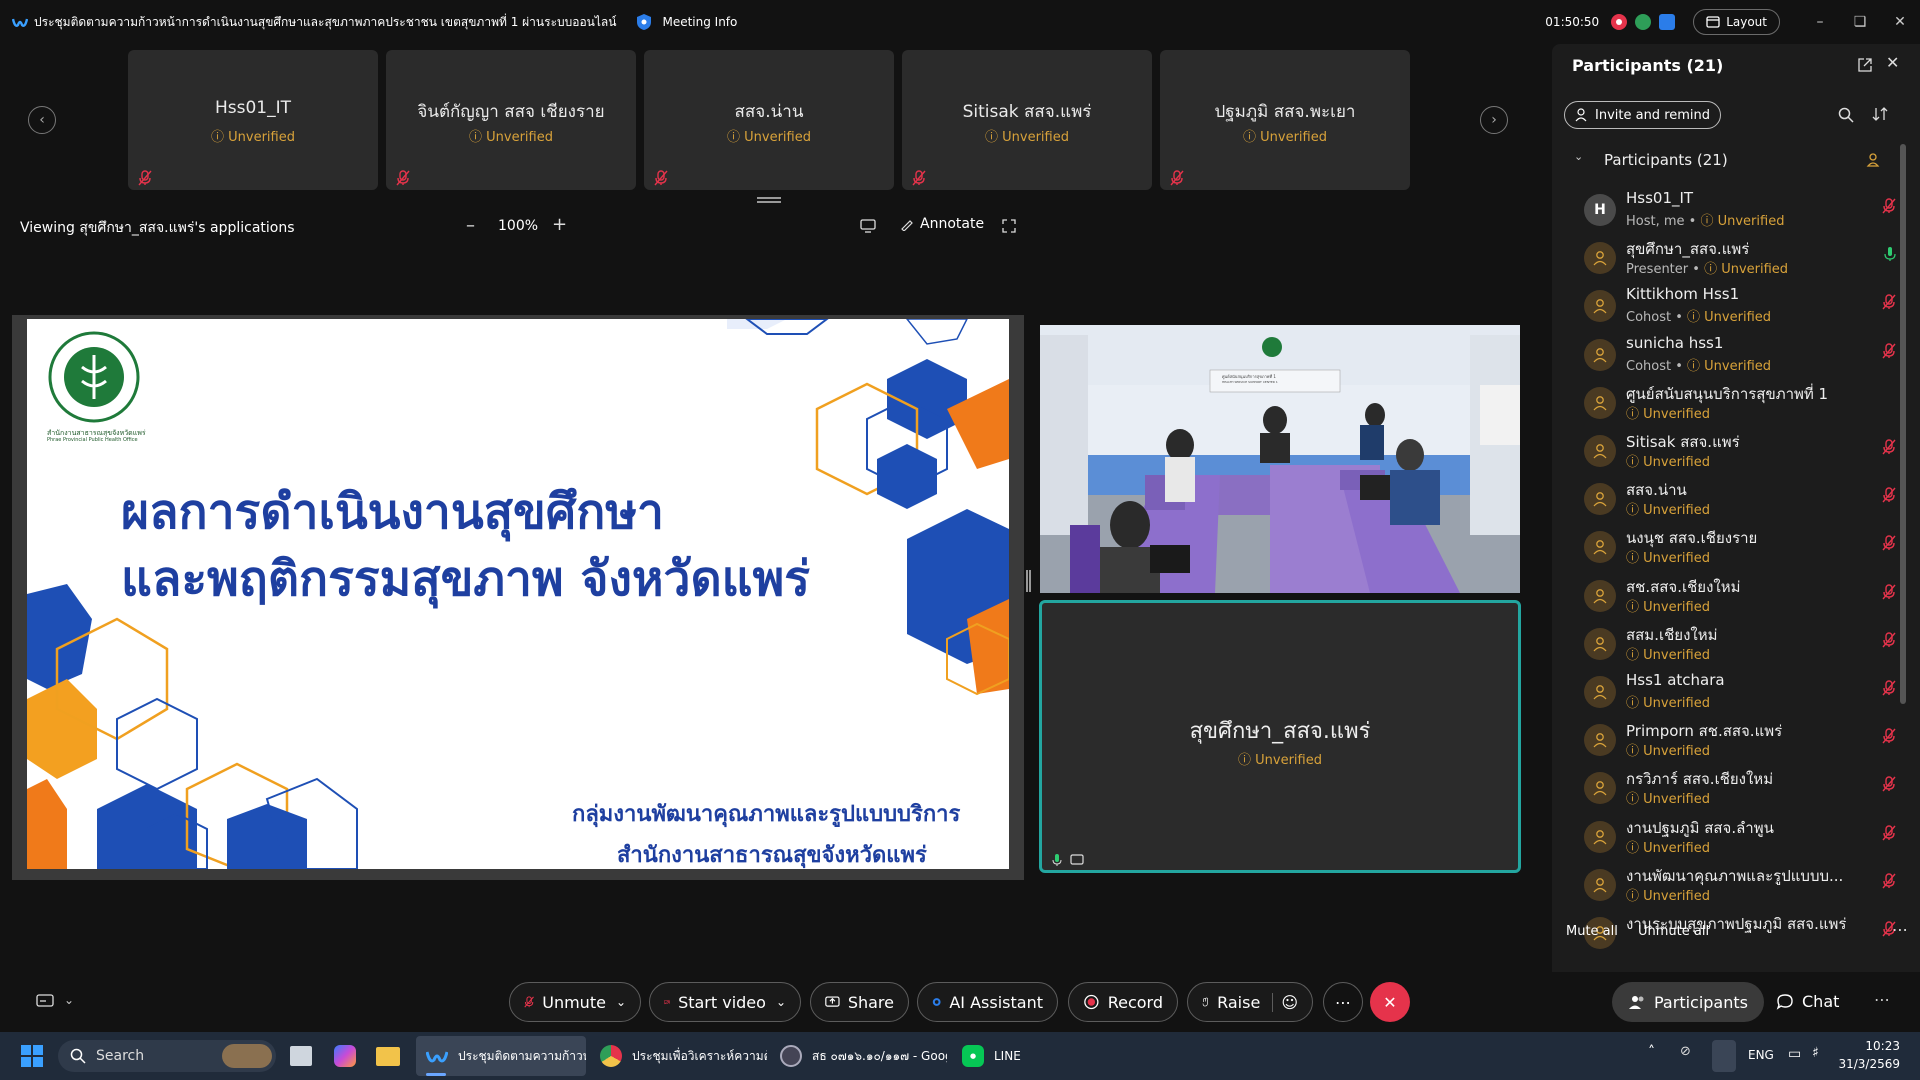  Describe the element at coordinates (1390, 1002) in the screenshot. I see `leave-meeting-button: ✕` at that location.